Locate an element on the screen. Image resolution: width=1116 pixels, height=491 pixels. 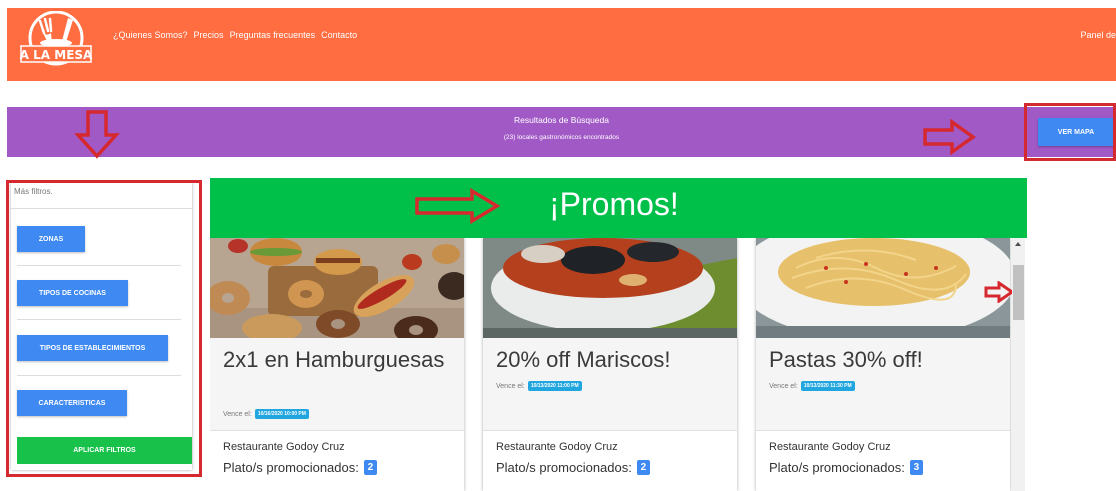
scroll-thumb is located at coordinates (1018, 292).